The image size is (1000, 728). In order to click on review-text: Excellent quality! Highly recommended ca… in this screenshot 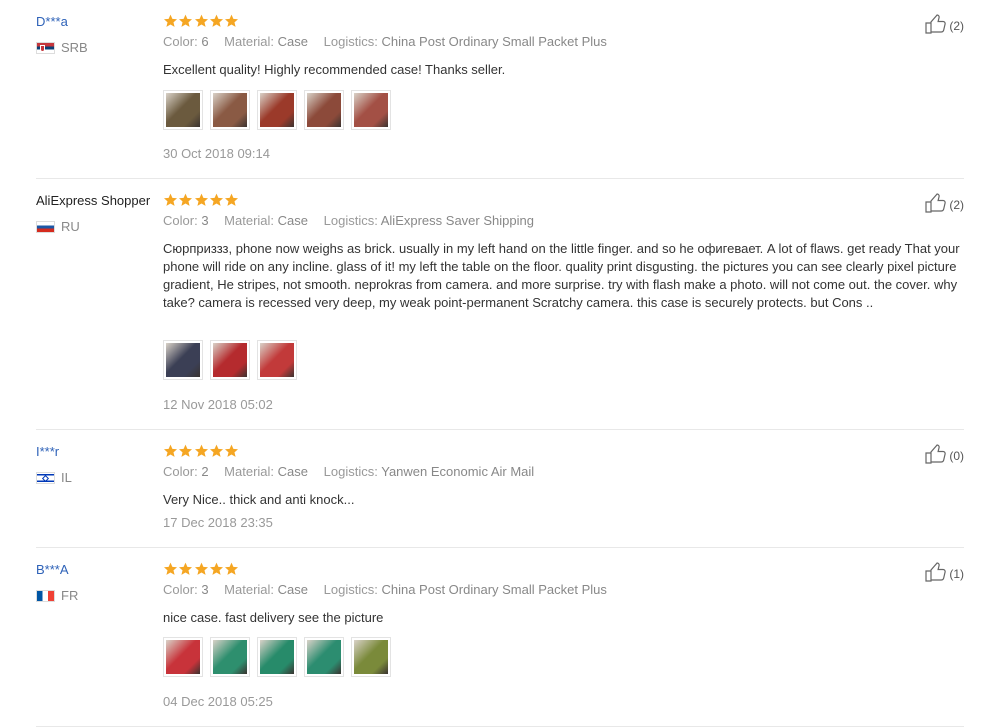, I will do `click(334, 69)`.